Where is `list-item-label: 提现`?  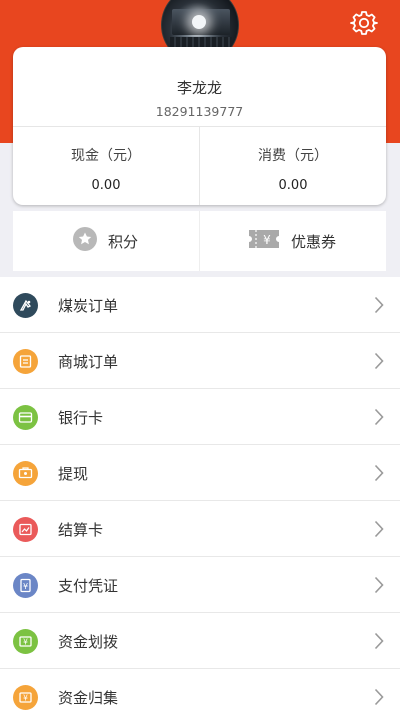 list-item-label: 提现 is located at coordinates (73, 474).